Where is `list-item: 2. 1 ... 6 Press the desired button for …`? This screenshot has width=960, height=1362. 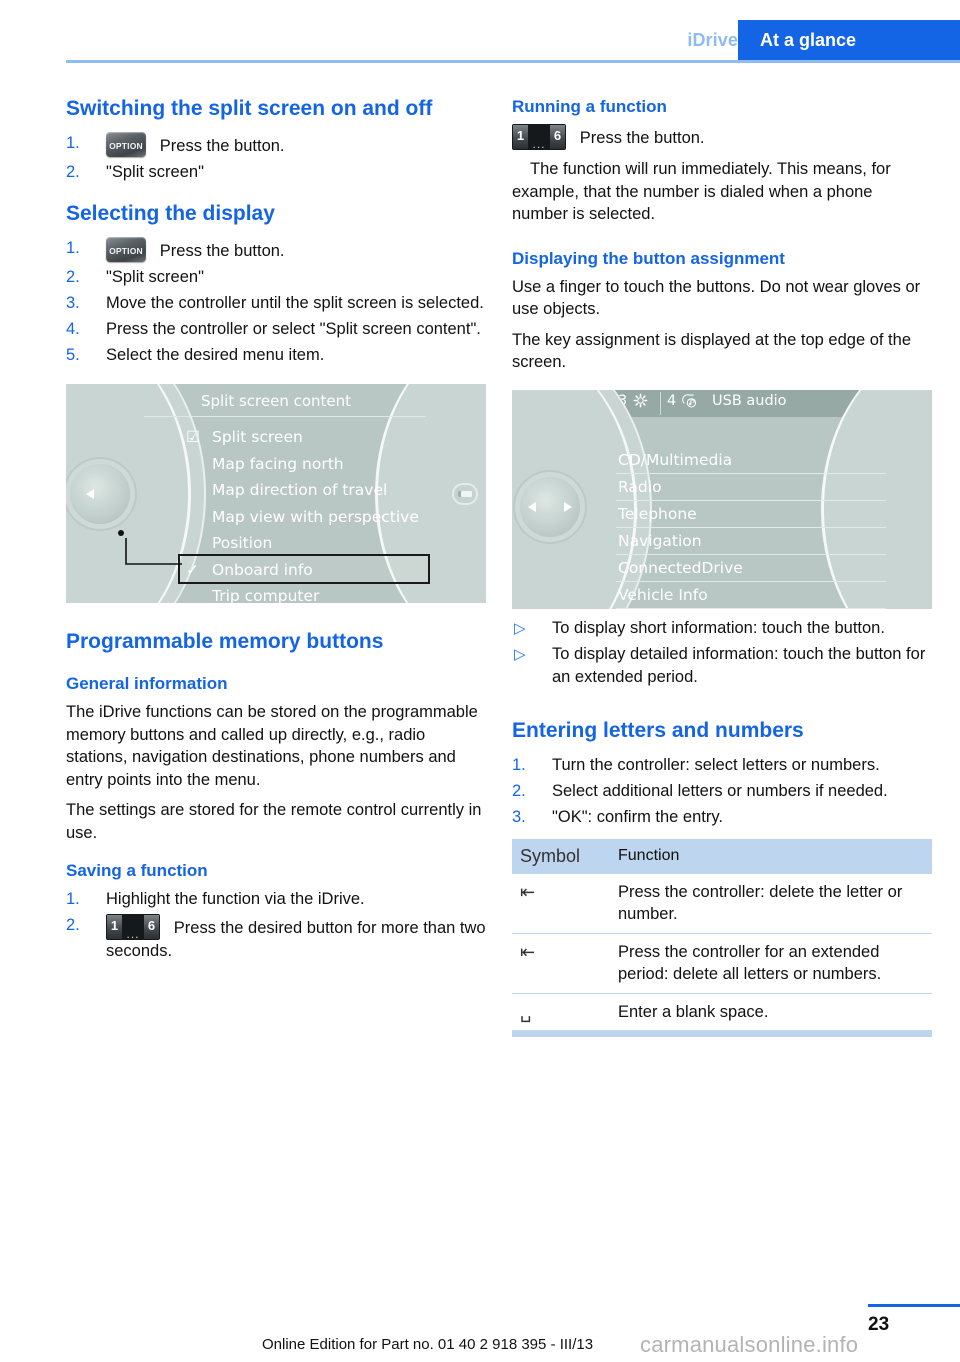
list-item: 2. 1 ... 6 Press the desired button for … is located at coordinates (276, 938).